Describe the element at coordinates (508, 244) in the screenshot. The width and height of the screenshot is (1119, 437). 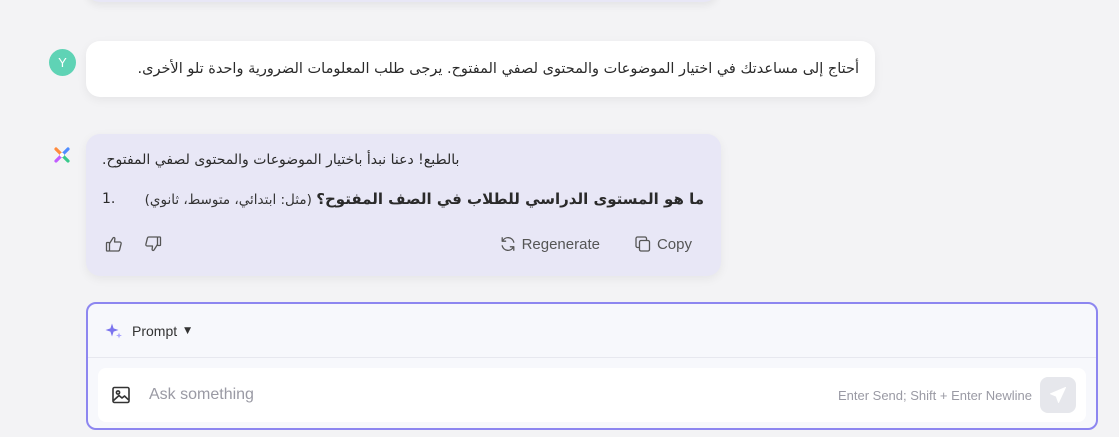
I see `refresh-icon` at that location.